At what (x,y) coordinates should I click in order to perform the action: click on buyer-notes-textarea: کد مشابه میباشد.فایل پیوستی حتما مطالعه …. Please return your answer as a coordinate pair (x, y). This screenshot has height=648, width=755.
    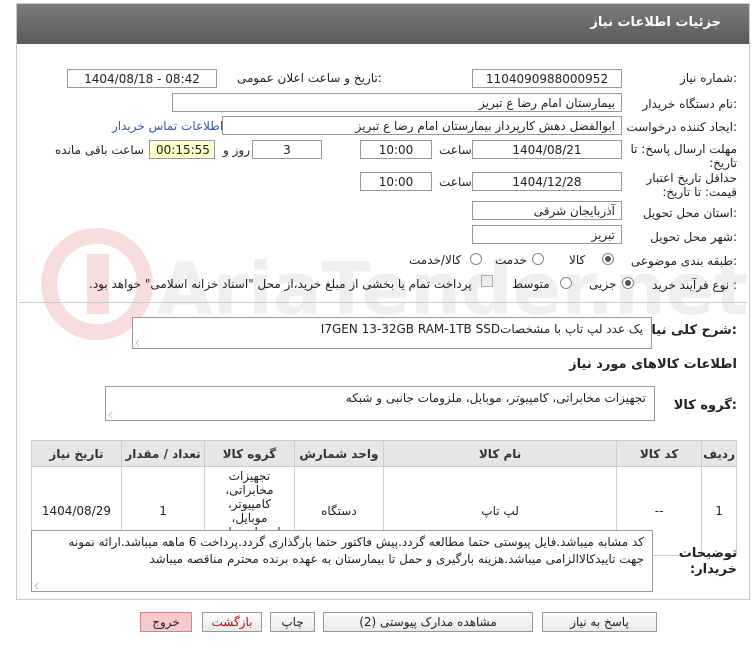
    Looking at the image, I should click on (342, 561).